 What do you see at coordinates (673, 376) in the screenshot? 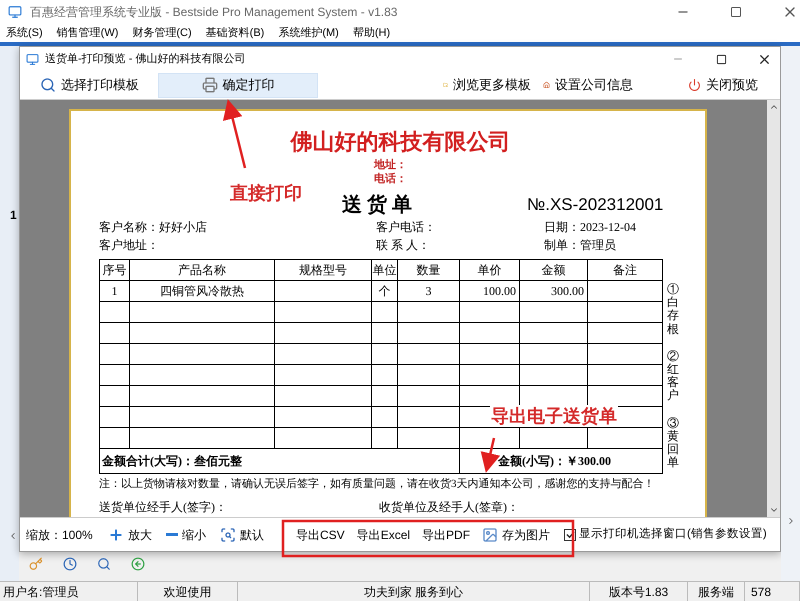
I see `copy-label: ②红客户` at bounding box center [673, 376].